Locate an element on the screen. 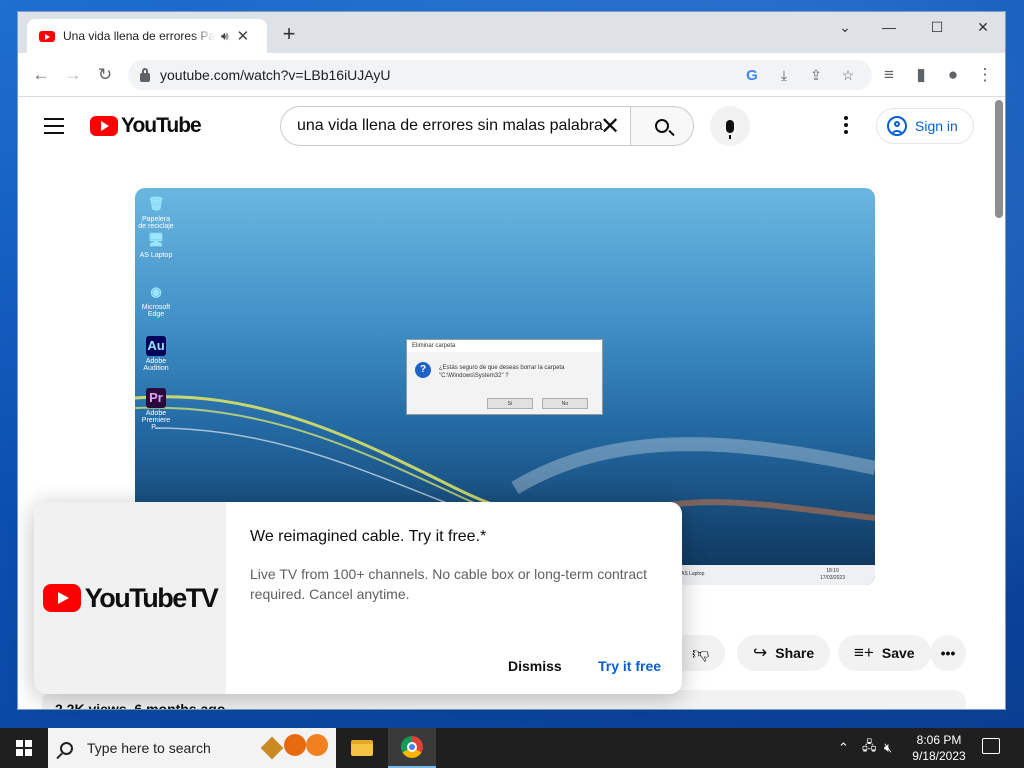 This screenshot has width=1024, height=768. windows-logo-icon is located at coordinates (24, 748).